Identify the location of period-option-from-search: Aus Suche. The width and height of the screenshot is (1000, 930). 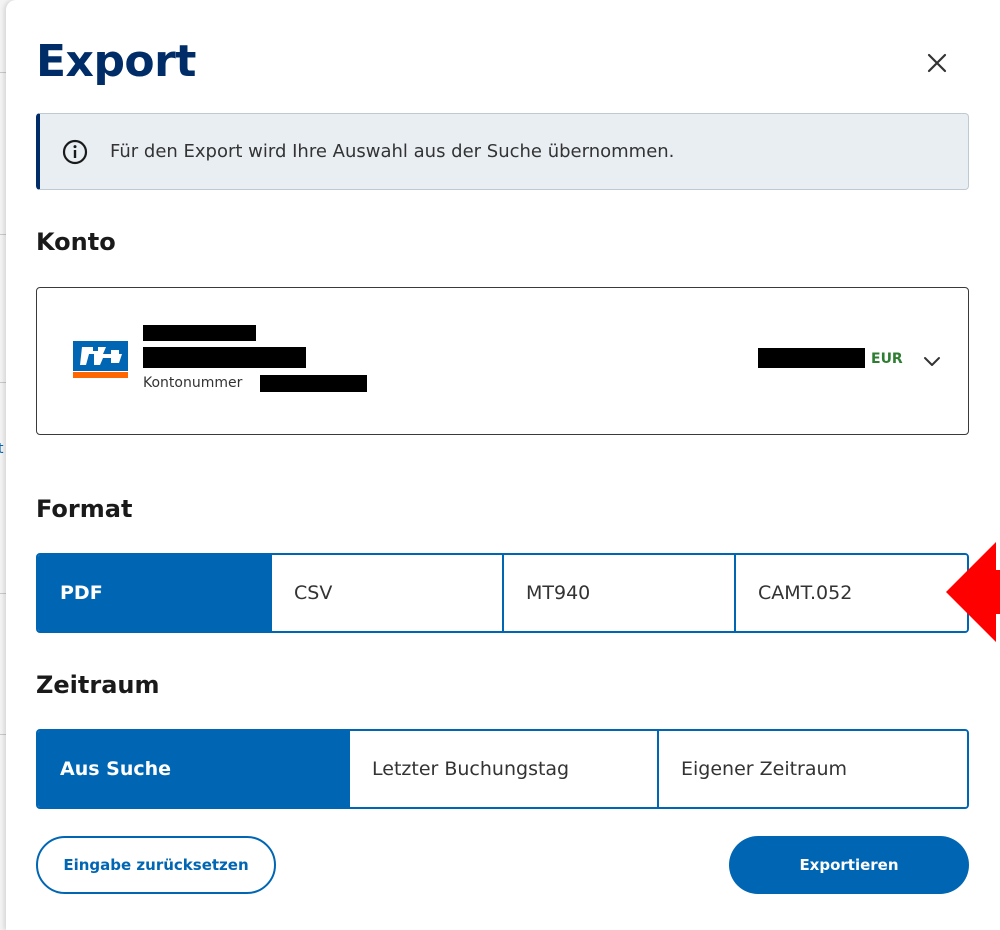
(194, 769).